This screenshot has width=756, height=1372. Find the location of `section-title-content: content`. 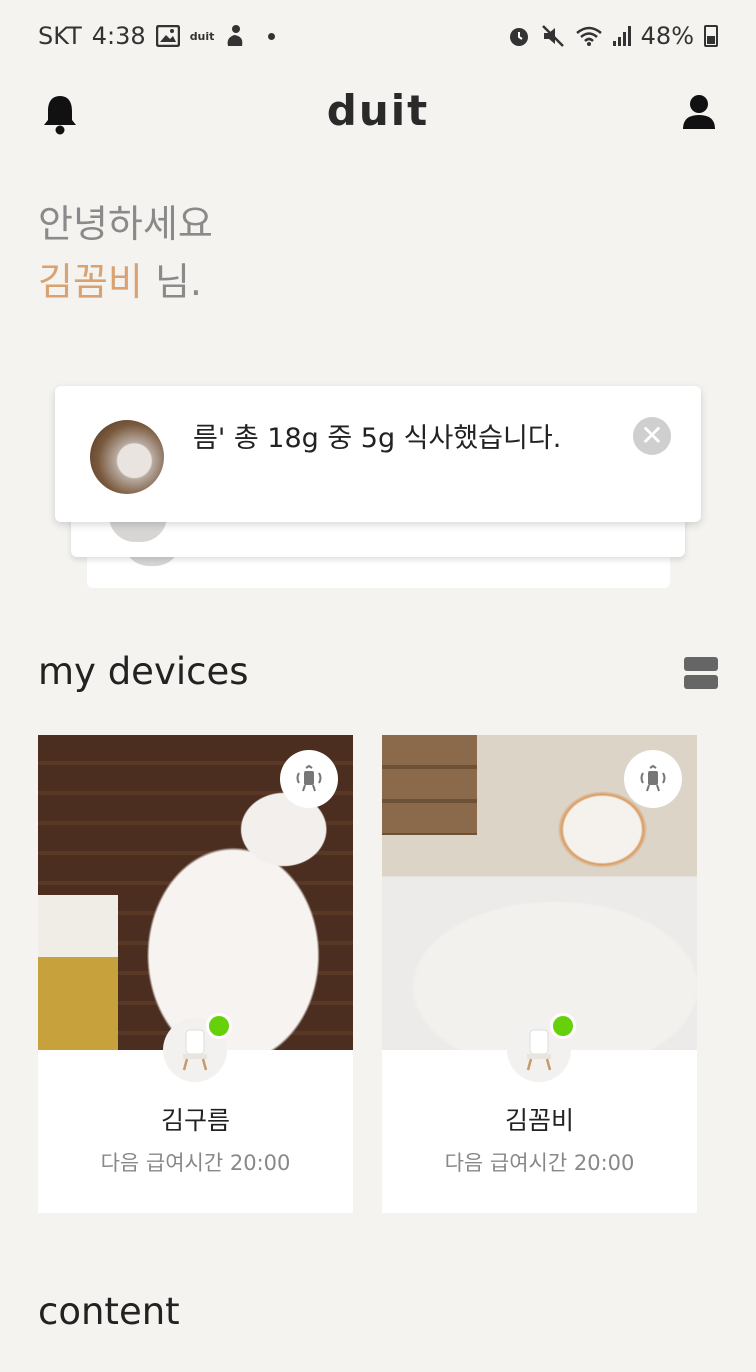

section-title-content: content is located at coordinates (109, 1311).